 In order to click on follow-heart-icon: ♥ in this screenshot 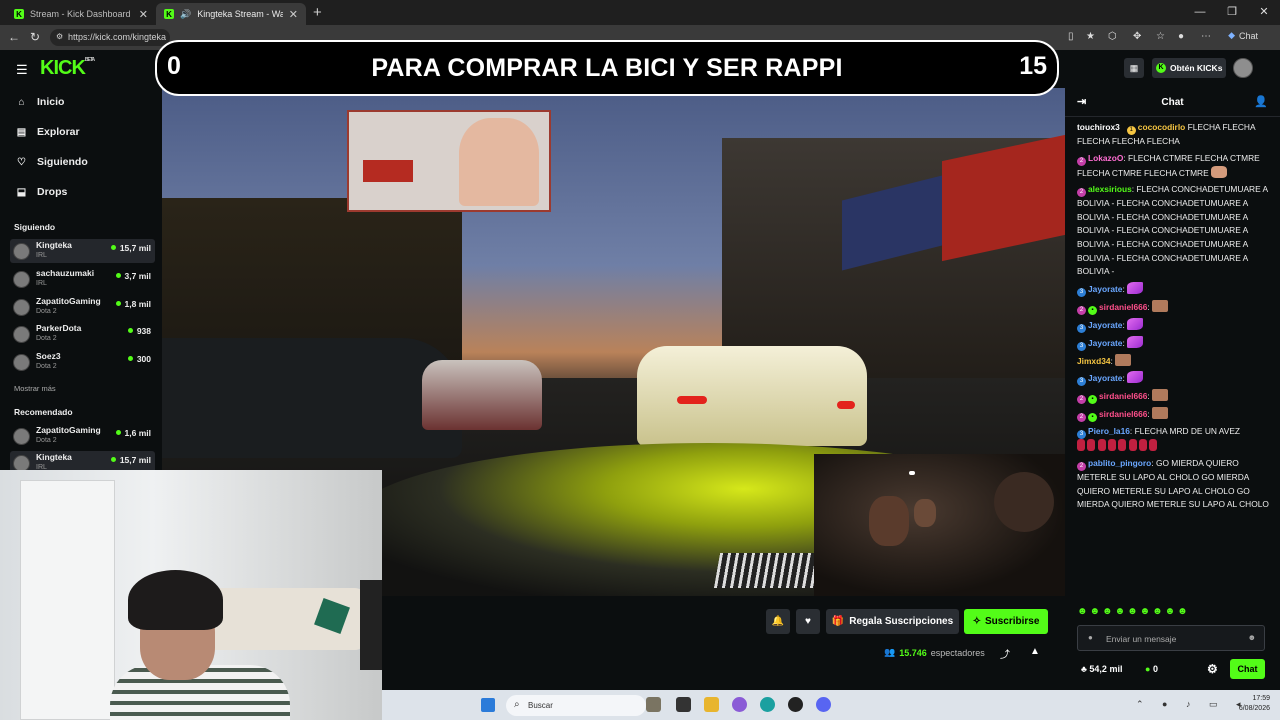, I will do `click(808, 621)`.